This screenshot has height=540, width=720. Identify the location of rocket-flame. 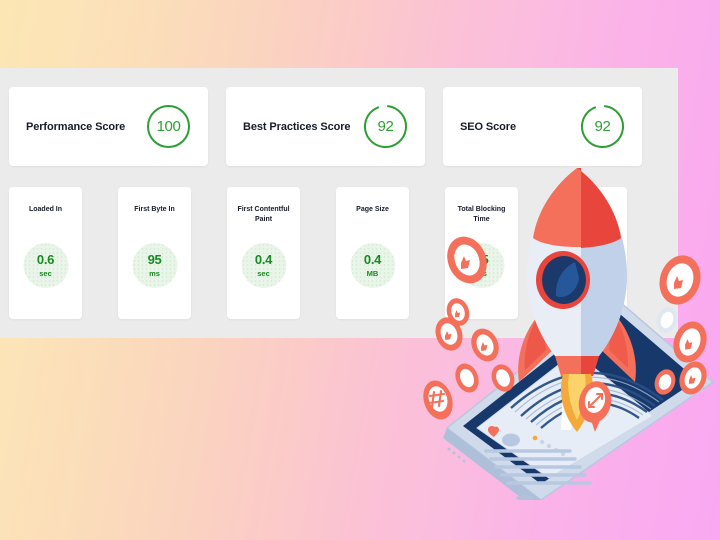
(577, 403).